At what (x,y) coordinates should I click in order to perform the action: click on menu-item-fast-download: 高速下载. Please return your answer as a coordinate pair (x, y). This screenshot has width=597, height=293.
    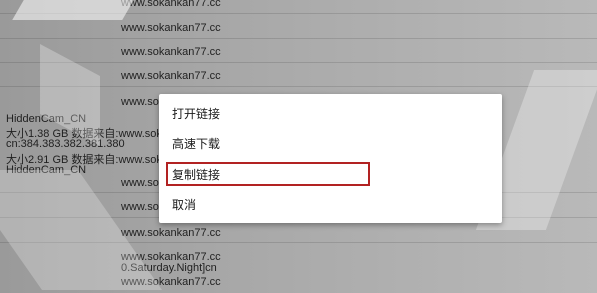
    Looking at the image, I should click on (330, 143).